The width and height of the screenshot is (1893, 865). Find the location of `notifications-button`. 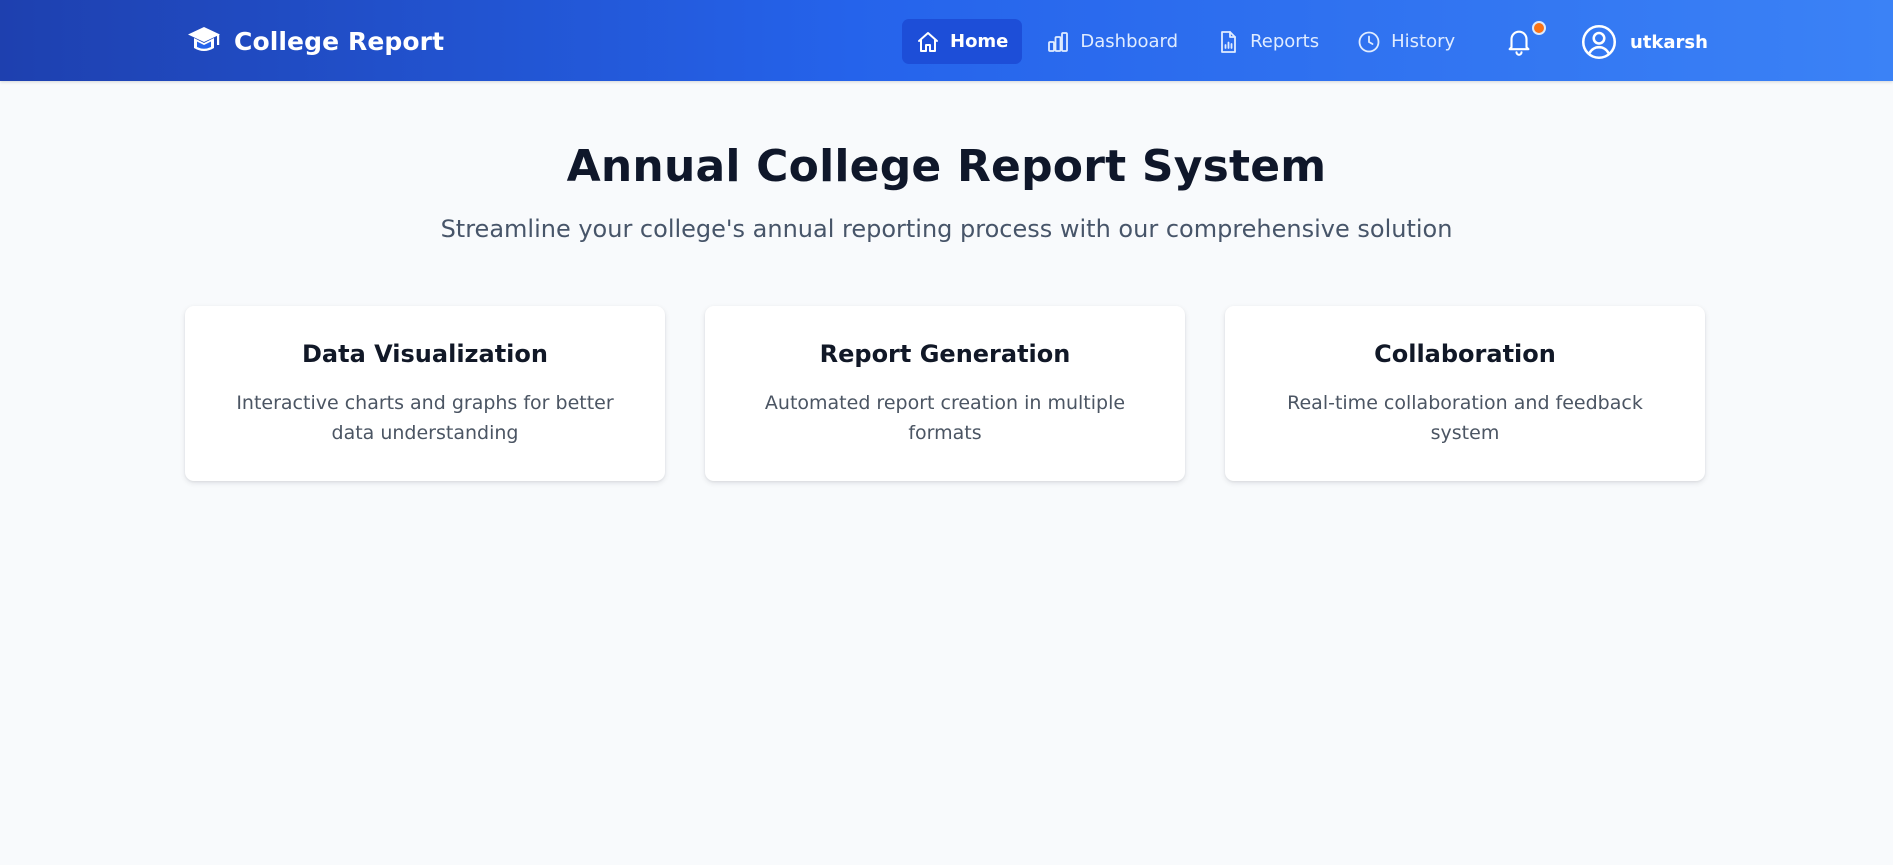

notifications-button is located at coordinates (1525, 39).